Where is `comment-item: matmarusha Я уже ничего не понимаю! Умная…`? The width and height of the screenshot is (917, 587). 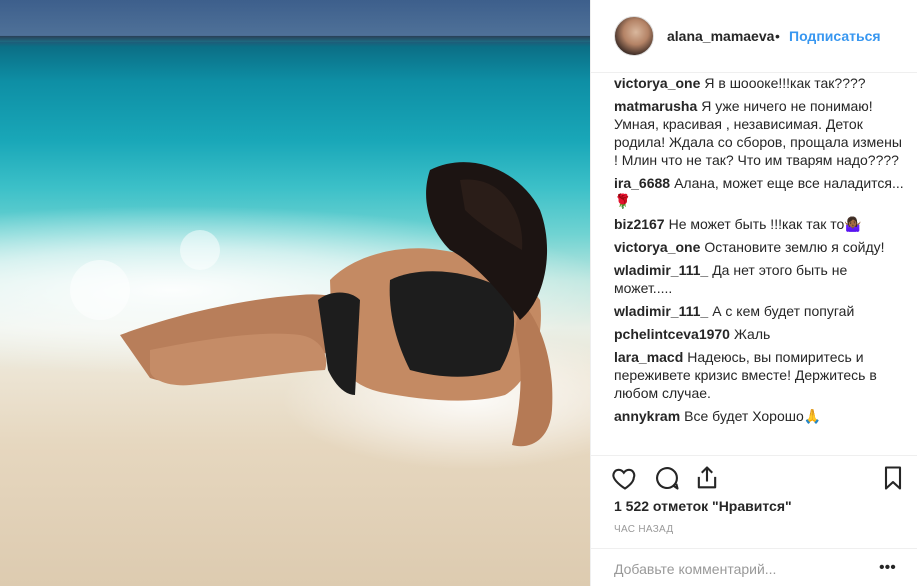 comment-item: matmarusha Я уже ничего не понимаю! Умная… is located at coordinates (759, 133).